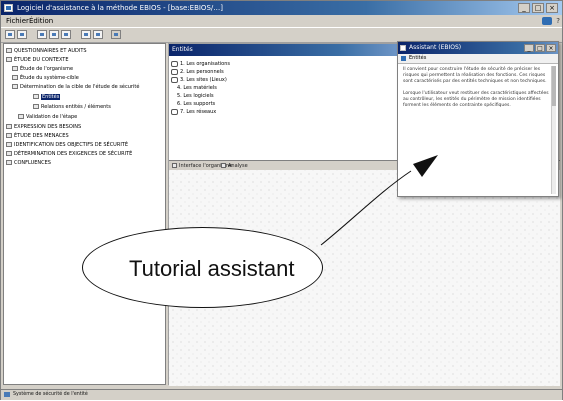 The width and height of the screenshot is (563, 401). What do you see at coordinates (193, 112) in the screenshot?
I see `list-item: 7. Les réseaux` at bounding box center [193, 112].